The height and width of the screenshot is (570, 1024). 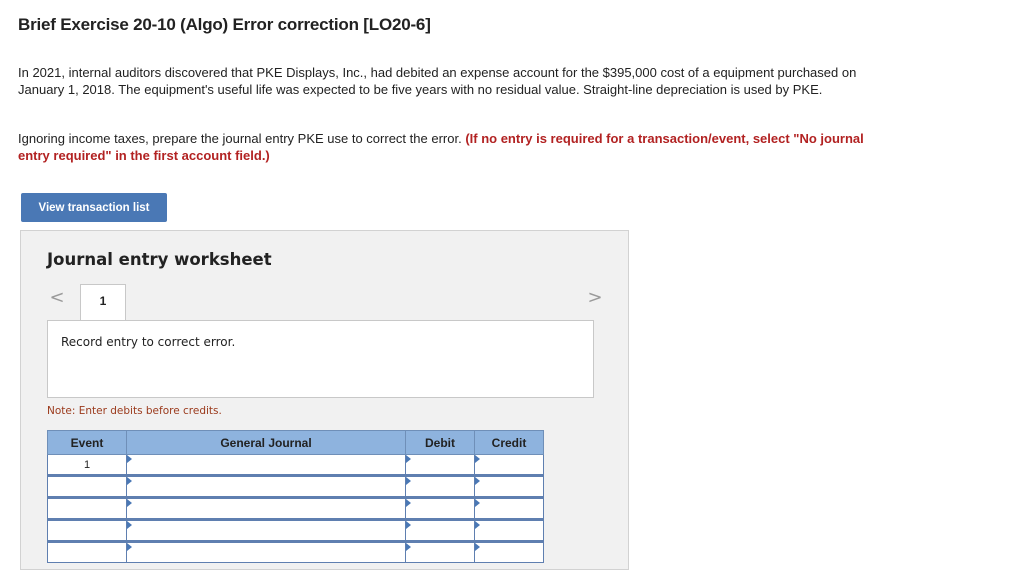 I want to click on journal-header-row: Event General Journal Debit Credit, so click(x=295, y=442).